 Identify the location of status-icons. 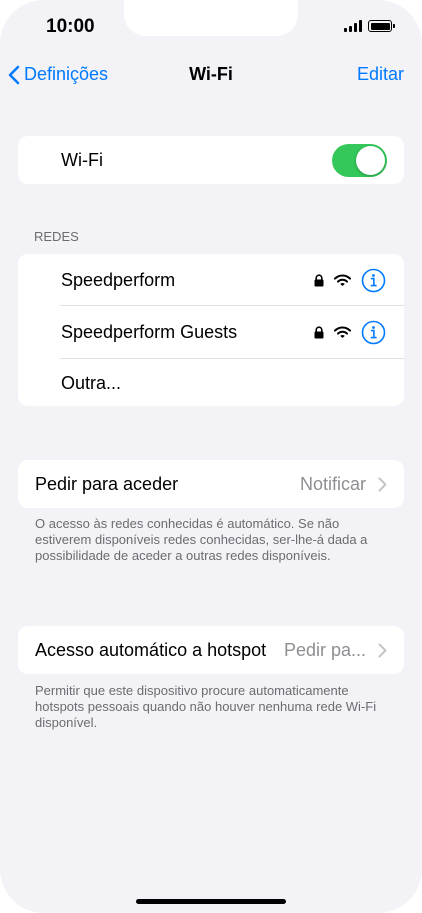
(369, 26).